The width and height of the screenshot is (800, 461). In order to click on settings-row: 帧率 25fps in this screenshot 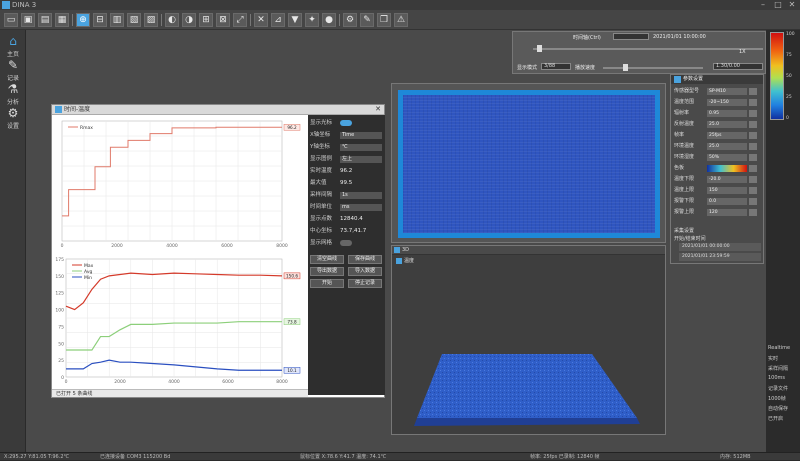, I will do `click(718, 135)`.